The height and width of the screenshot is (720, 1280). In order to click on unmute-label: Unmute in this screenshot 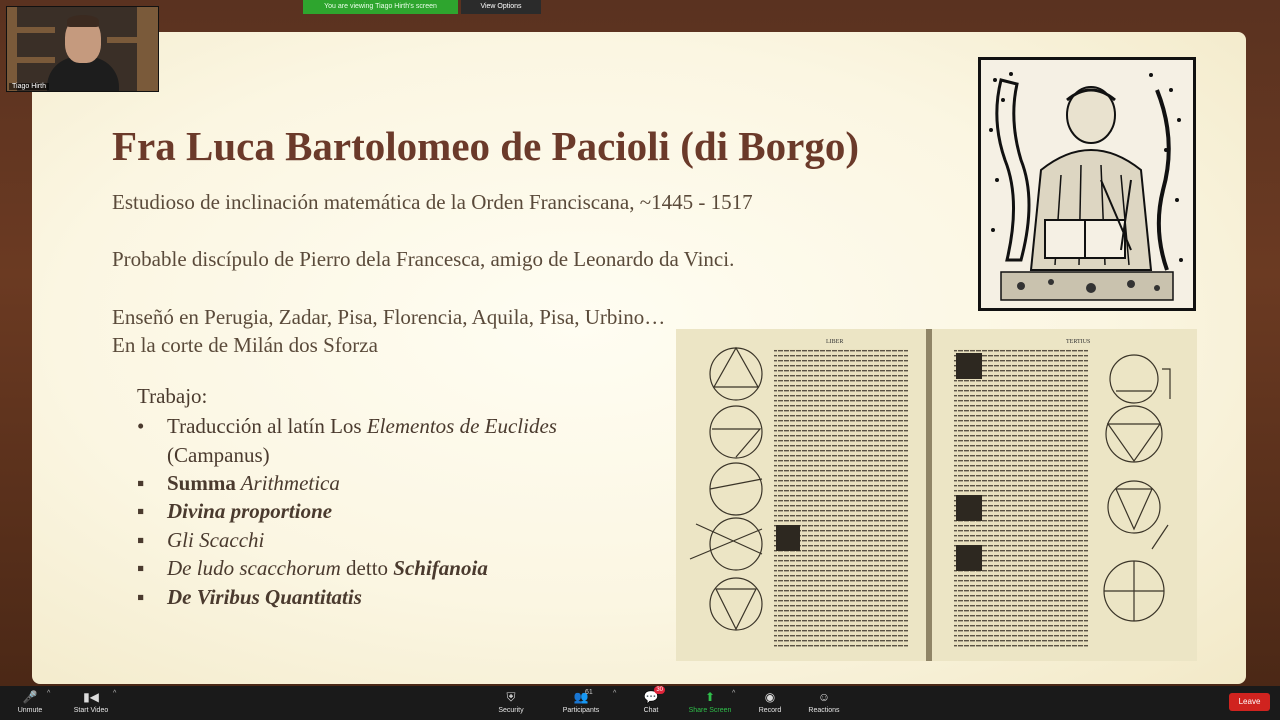, I will do `click(30, 710)`.